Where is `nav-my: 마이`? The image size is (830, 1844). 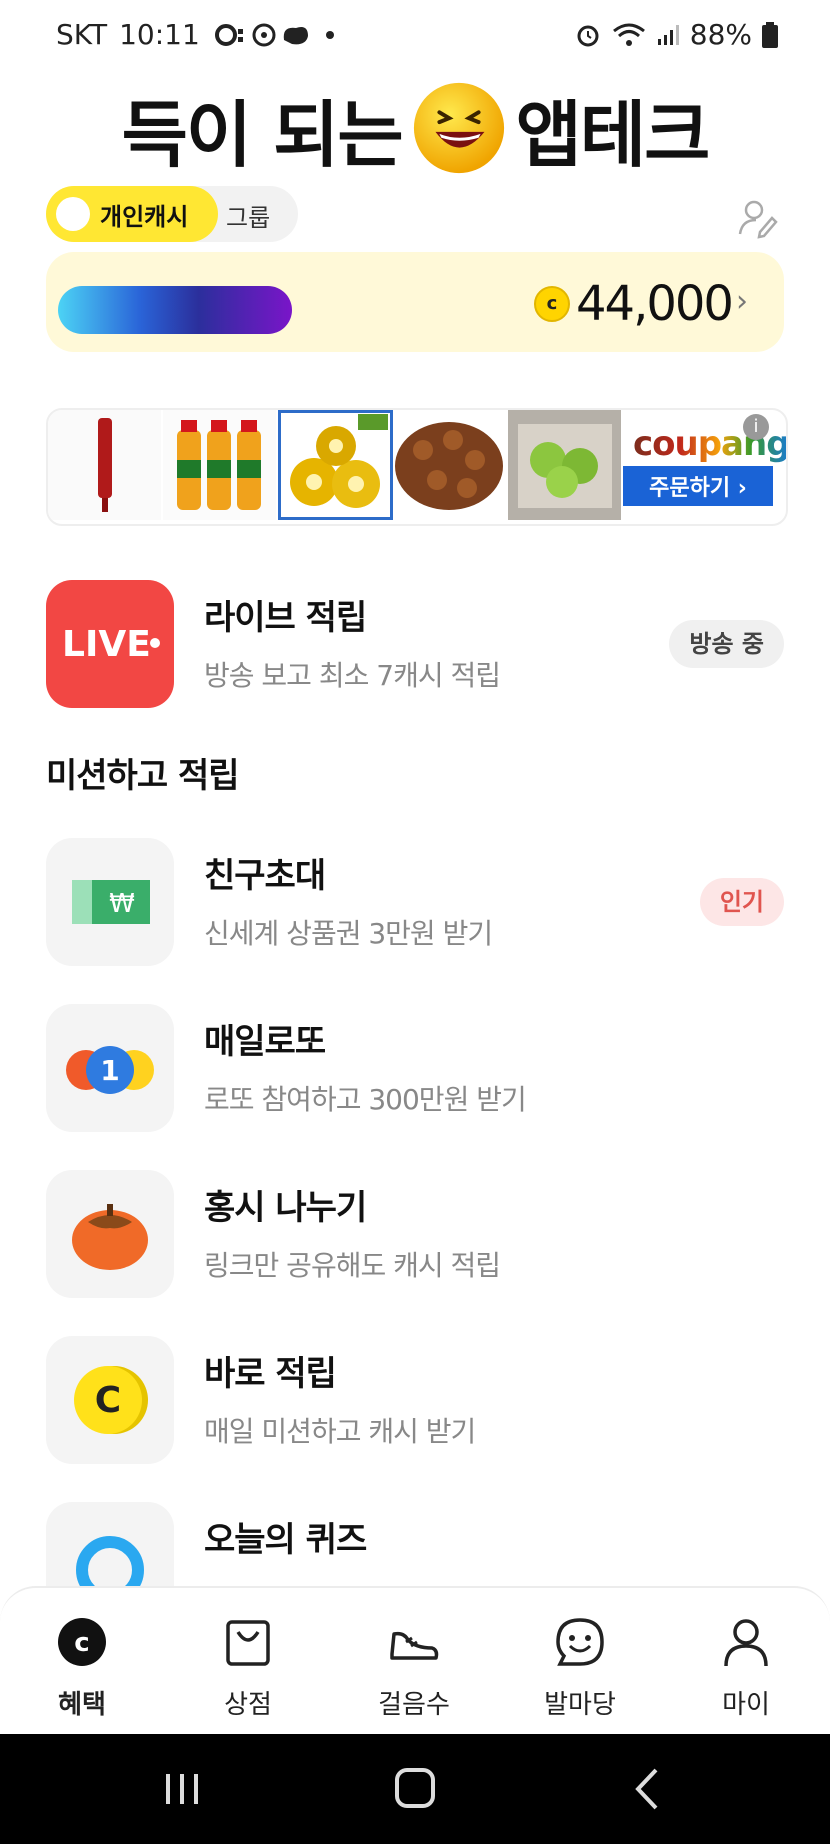
nav-my: 마이 is located at coordinates (746, 1667).